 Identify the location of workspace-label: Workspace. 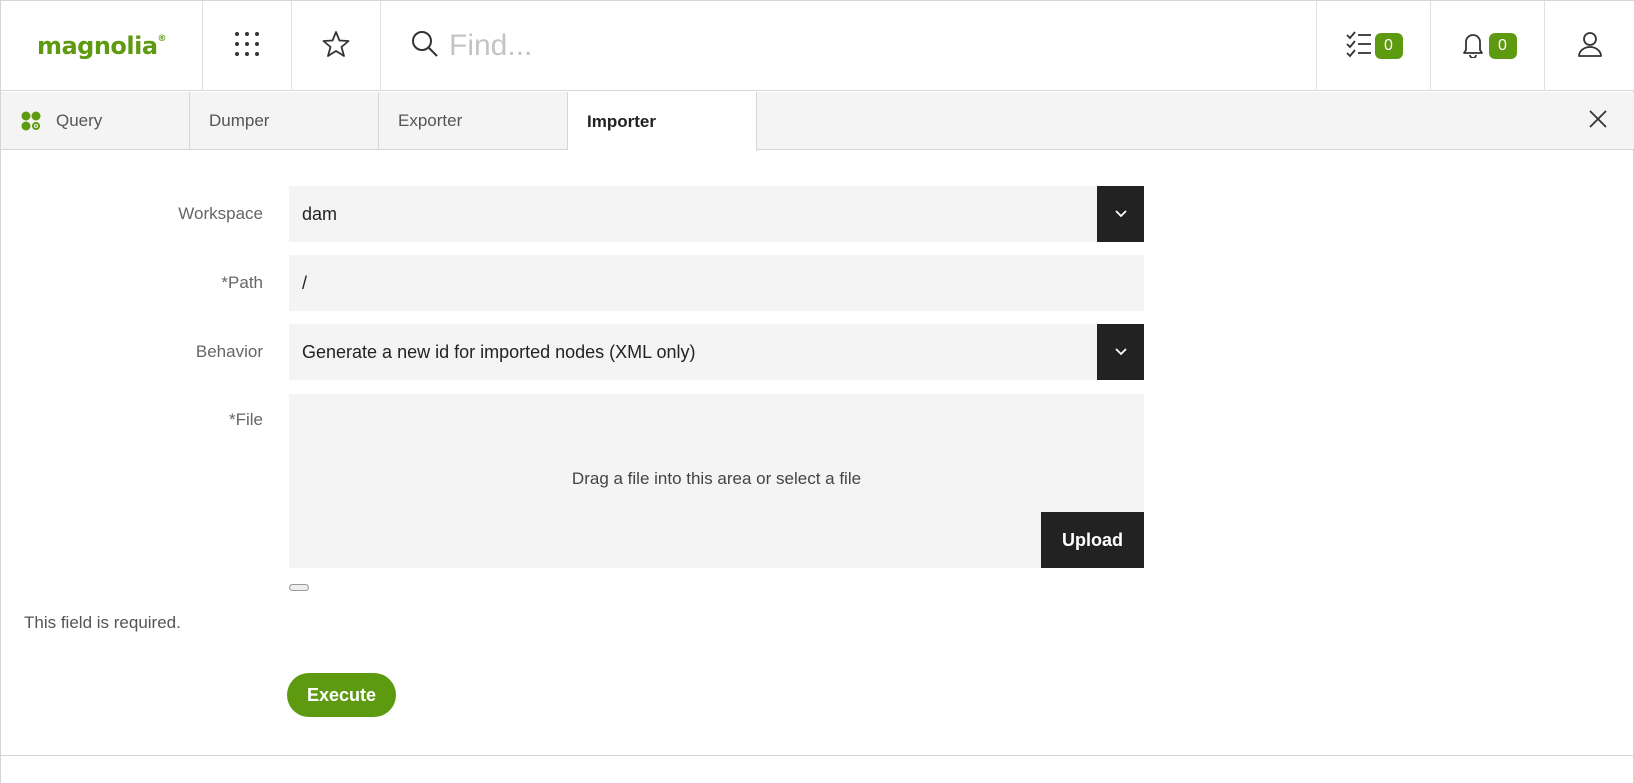
(220, 213).